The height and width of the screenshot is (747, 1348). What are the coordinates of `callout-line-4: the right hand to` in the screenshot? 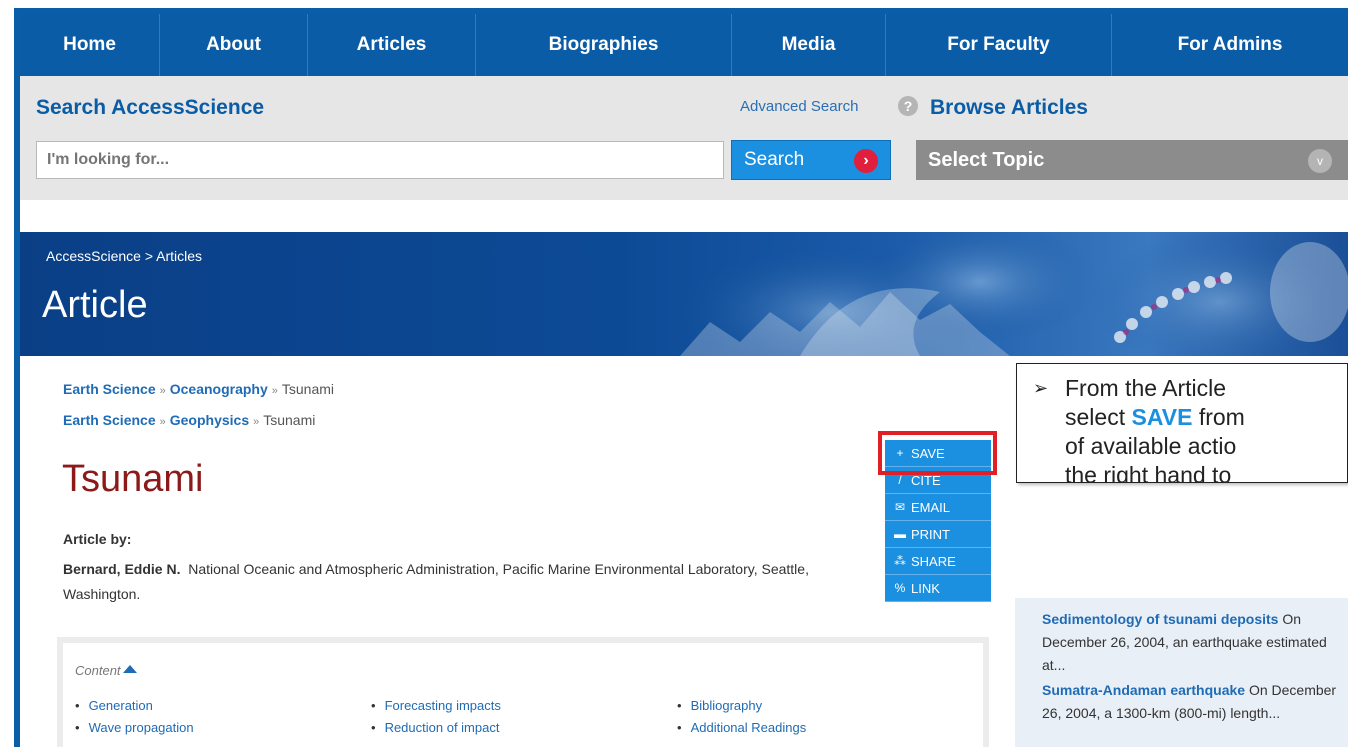 It's located at (1148, 472).